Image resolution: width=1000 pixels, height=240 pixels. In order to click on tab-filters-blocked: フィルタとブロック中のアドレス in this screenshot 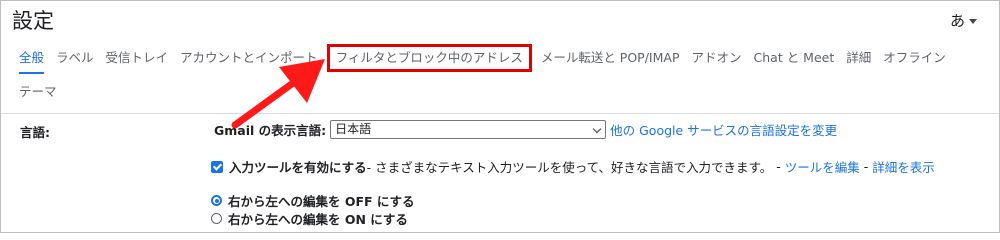, I will do `click(429, 58)`.